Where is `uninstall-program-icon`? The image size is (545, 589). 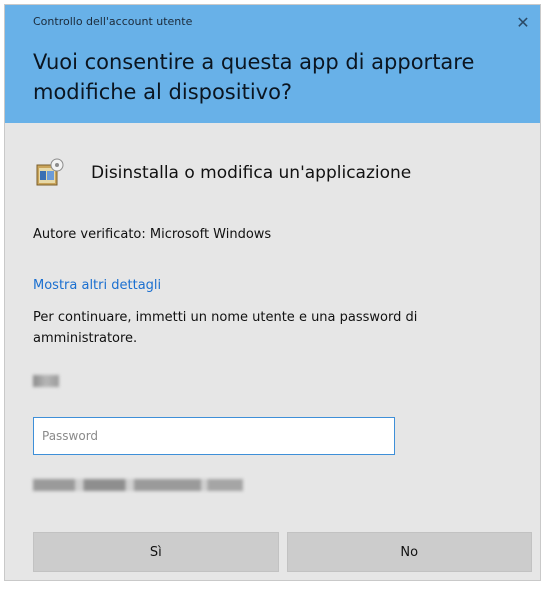
uninstall-program-icon is located at coordinates (50, 172).